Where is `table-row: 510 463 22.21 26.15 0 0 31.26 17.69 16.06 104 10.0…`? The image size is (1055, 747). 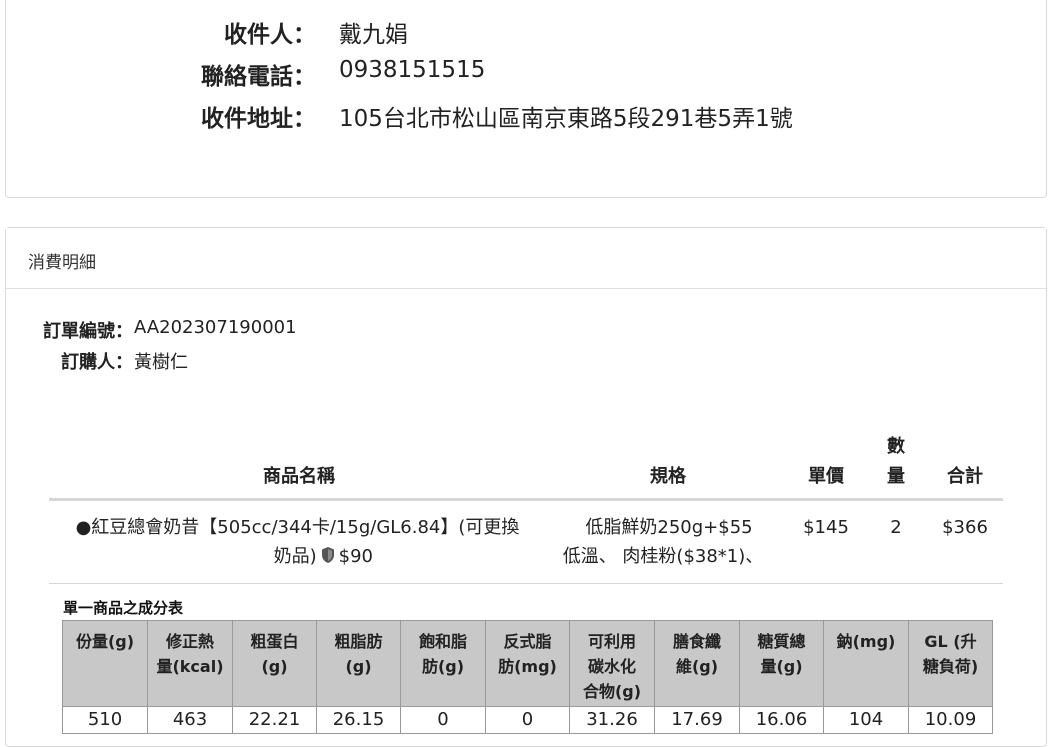
table-row: 510 463 22.21 26.15 0 0 31.26 17.69 16.06 104 10.0… is located at coordinates (527, 720).